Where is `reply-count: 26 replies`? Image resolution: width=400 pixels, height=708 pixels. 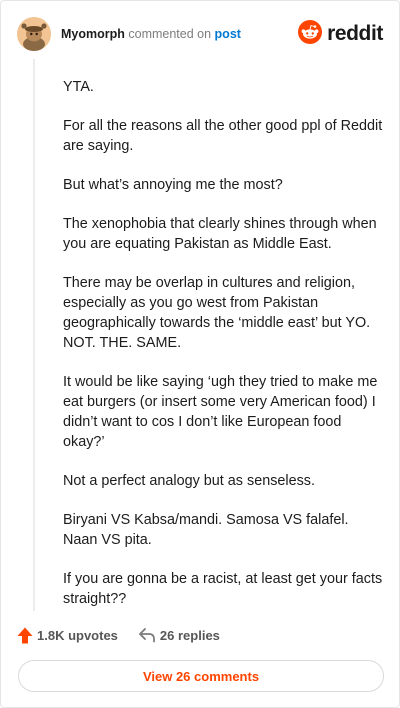
reply-count: 26 replies is located at coordinates (189, 635).